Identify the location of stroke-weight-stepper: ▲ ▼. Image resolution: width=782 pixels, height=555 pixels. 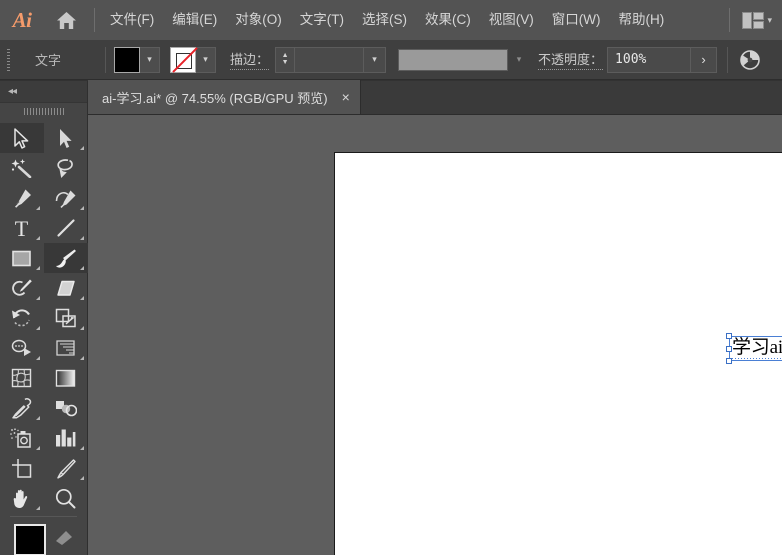
(285, 59).